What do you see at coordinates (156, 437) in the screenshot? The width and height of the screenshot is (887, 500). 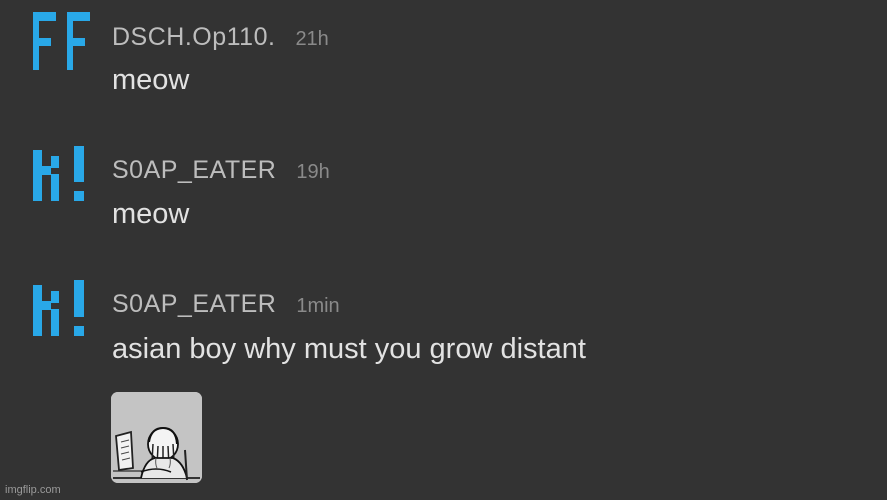 I see `crying-at-computer-sticker-icon` at bounding box center [156, 437].